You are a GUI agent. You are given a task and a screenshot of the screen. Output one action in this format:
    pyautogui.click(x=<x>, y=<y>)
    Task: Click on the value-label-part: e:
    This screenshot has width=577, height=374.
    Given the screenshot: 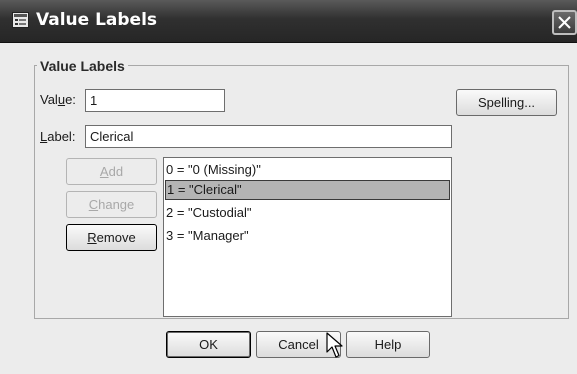 What is the action you would take?
    pyautogui.click(x=70, y=99)
    